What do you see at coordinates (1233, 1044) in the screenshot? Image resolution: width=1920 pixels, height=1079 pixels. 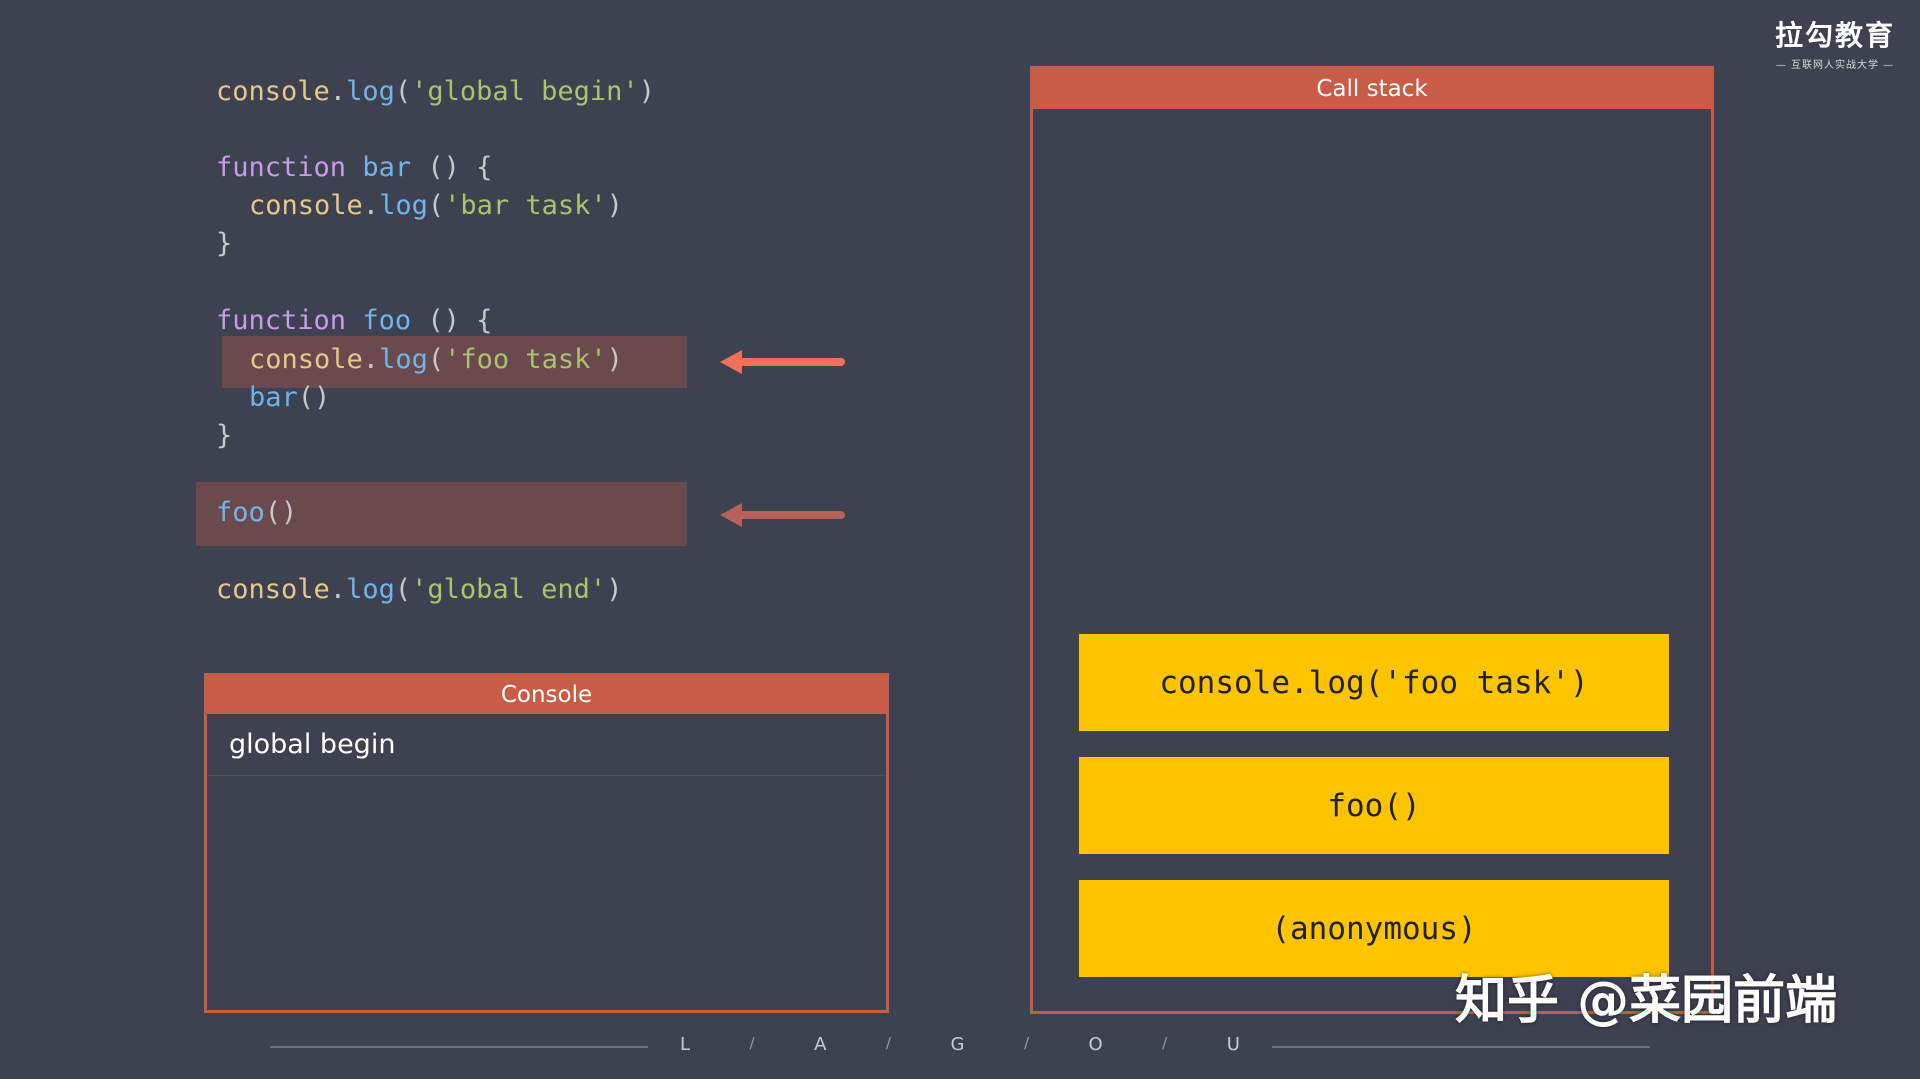 I see `footer-letter: U` at bounding box center [1233, 1044].